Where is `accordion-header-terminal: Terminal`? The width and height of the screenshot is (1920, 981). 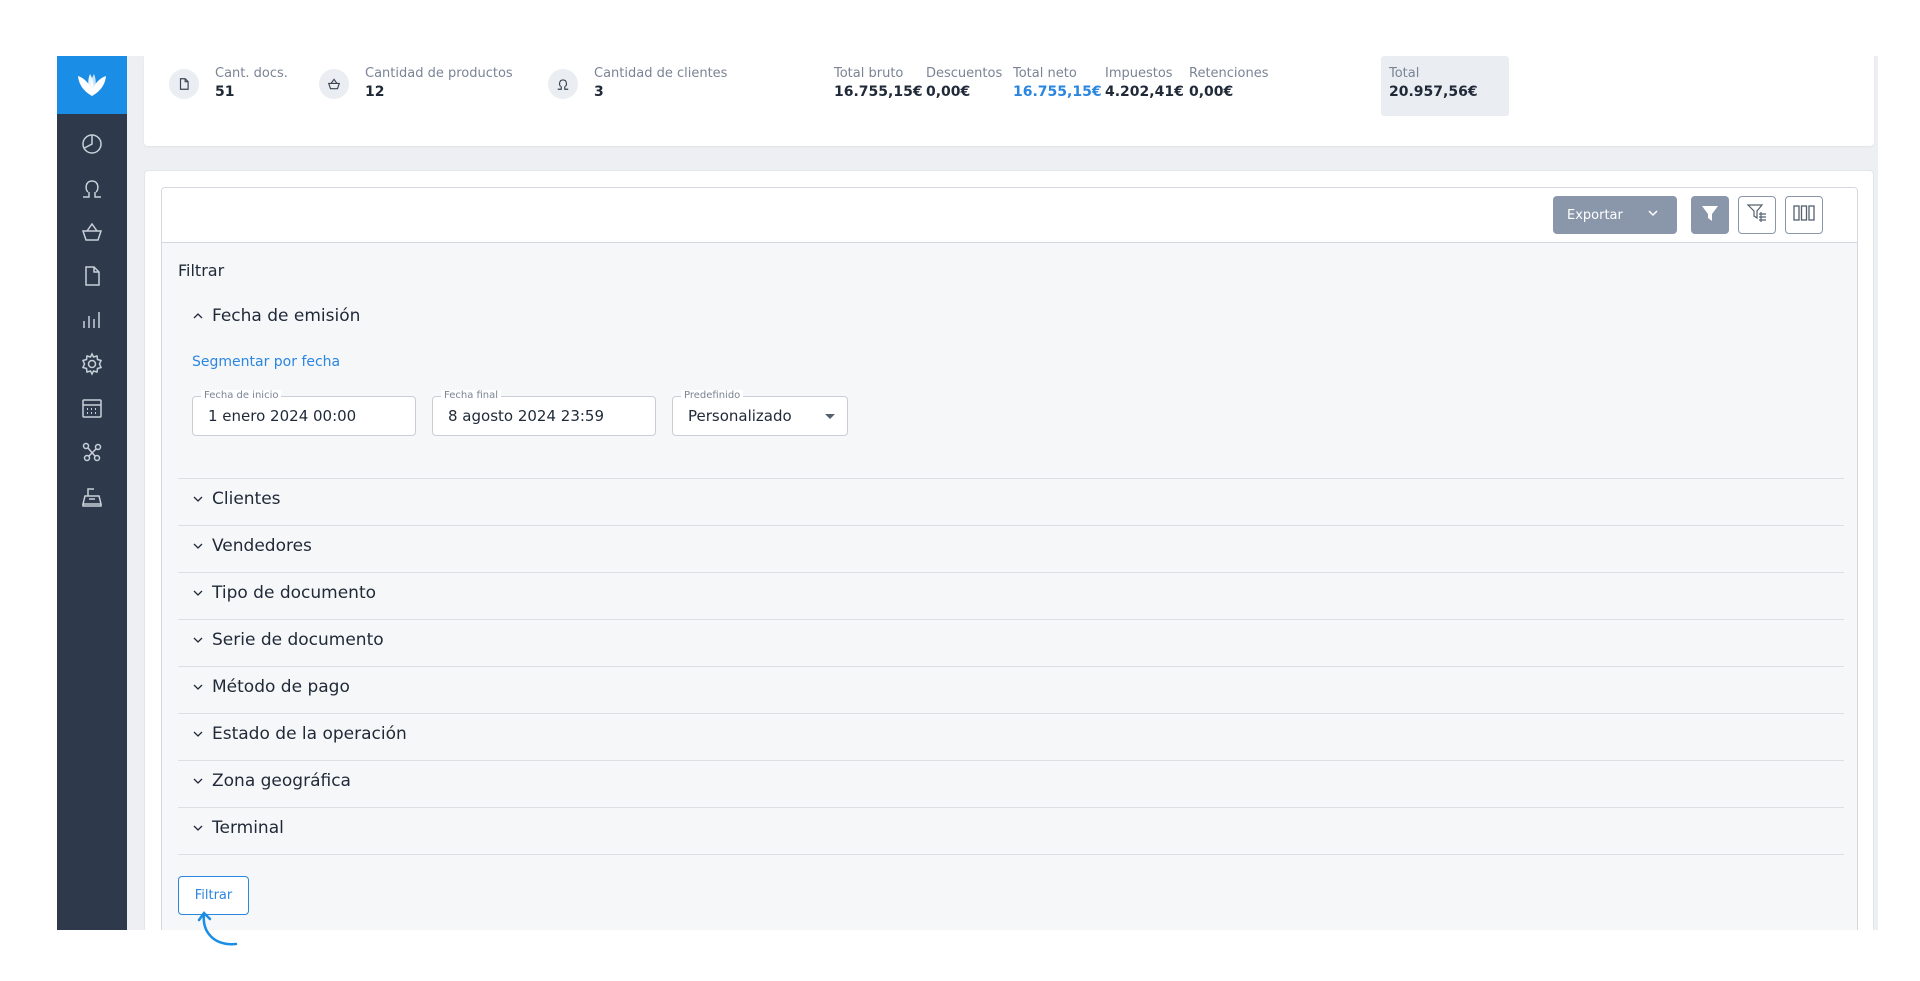 accordion-header-terminal: Terminal is located at coordinates (238, 828).